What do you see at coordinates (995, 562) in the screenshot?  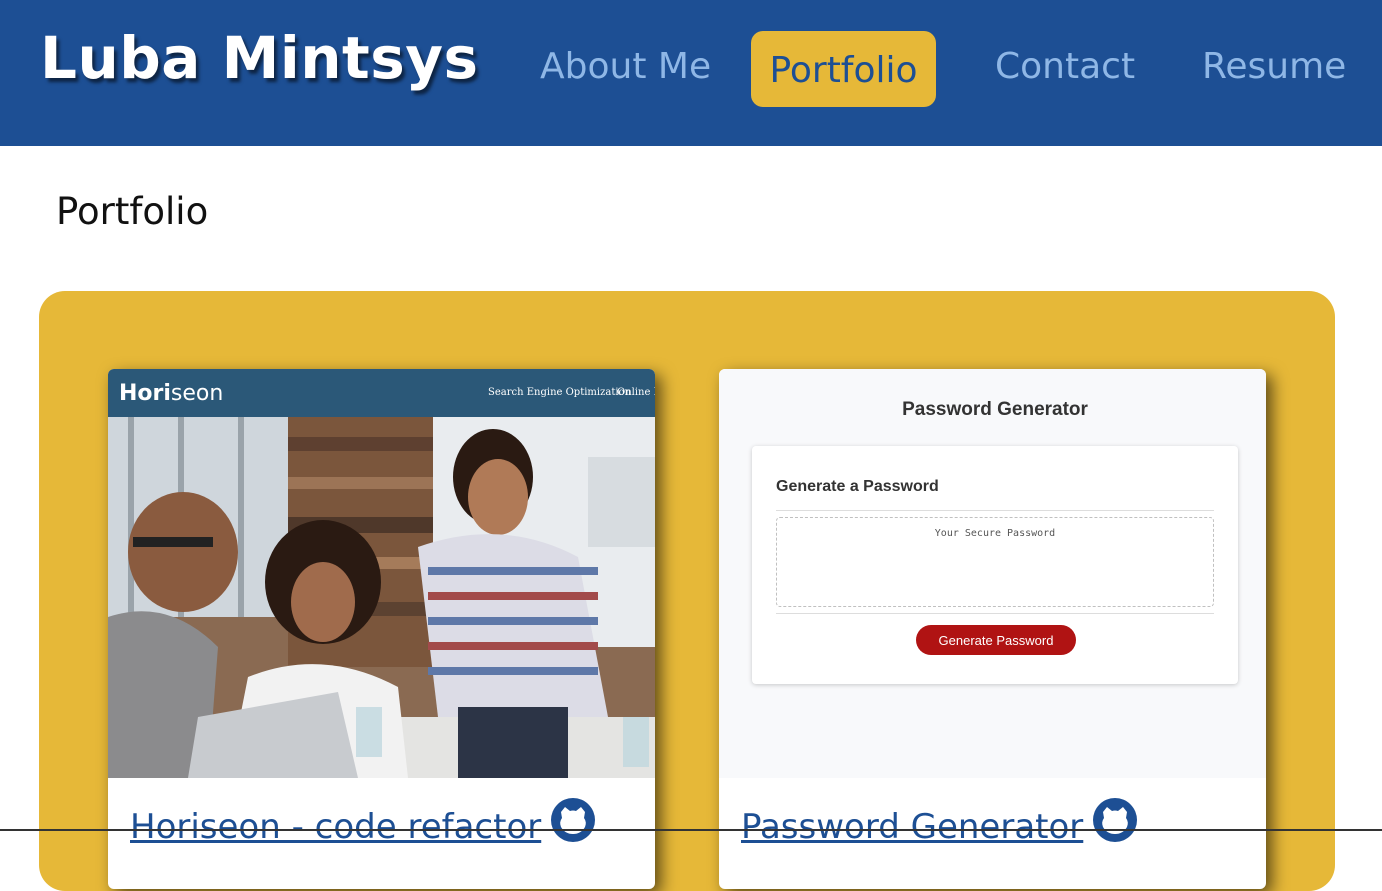 I see `pg-password-output: Your Secure Password` at bounding box center [995, 562].